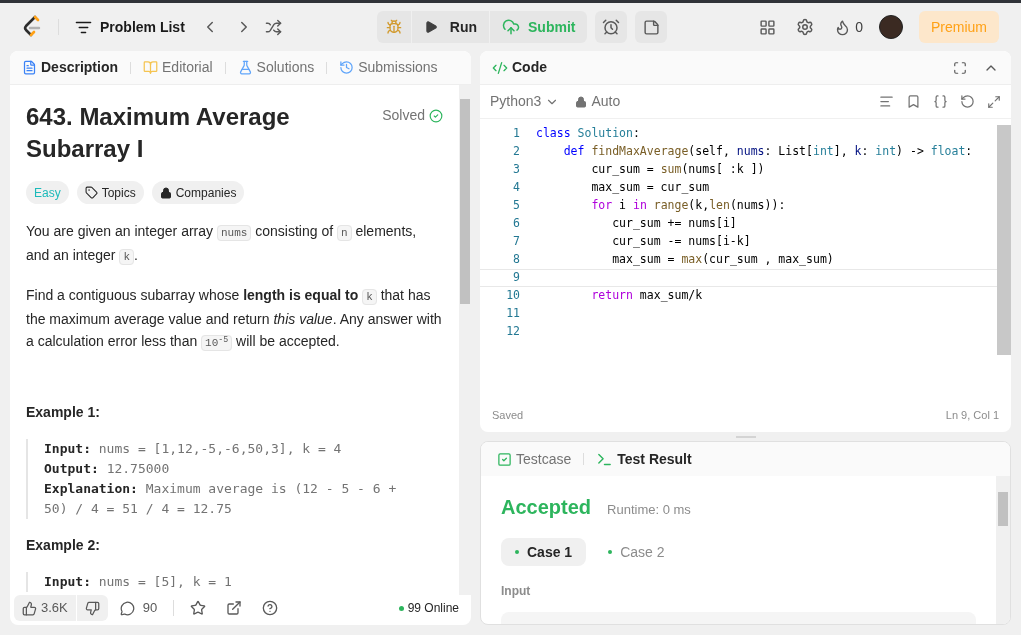 Image resolution: width=1021 pixels, height=635 pixels. Describe the element at coordinates (29, 608) in the screenshot. I see `thumbs-up-icon` at that location.